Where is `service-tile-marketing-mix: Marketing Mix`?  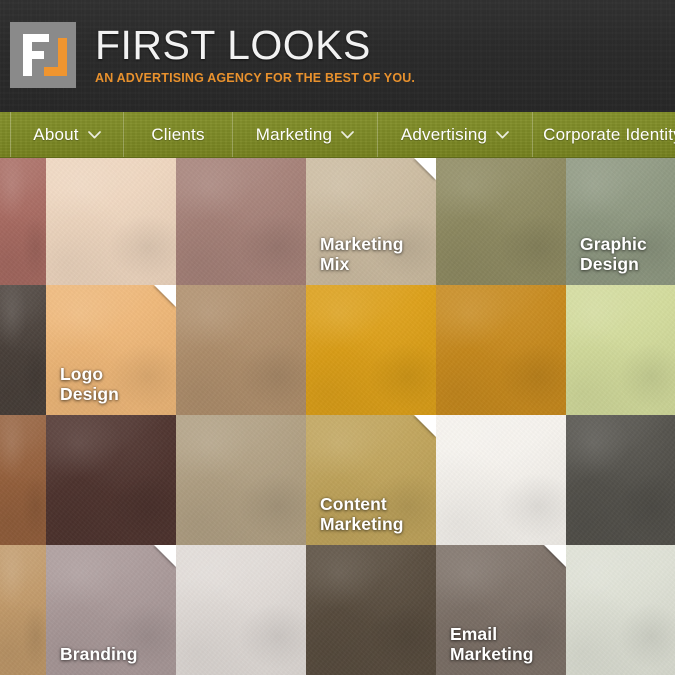
service-tile-marketing-mix: Marketing Mix is located at coordinates (371, 221).